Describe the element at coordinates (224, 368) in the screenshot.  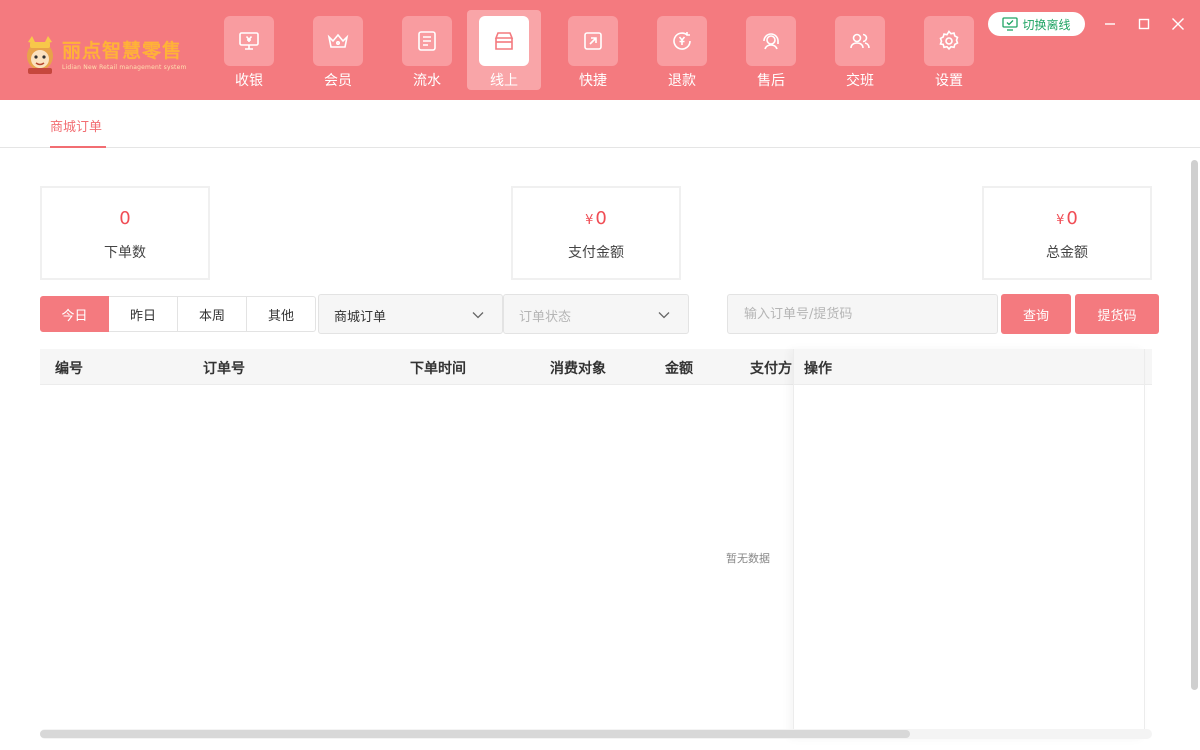
I see `column-header-order-no: 订单号` at that location.